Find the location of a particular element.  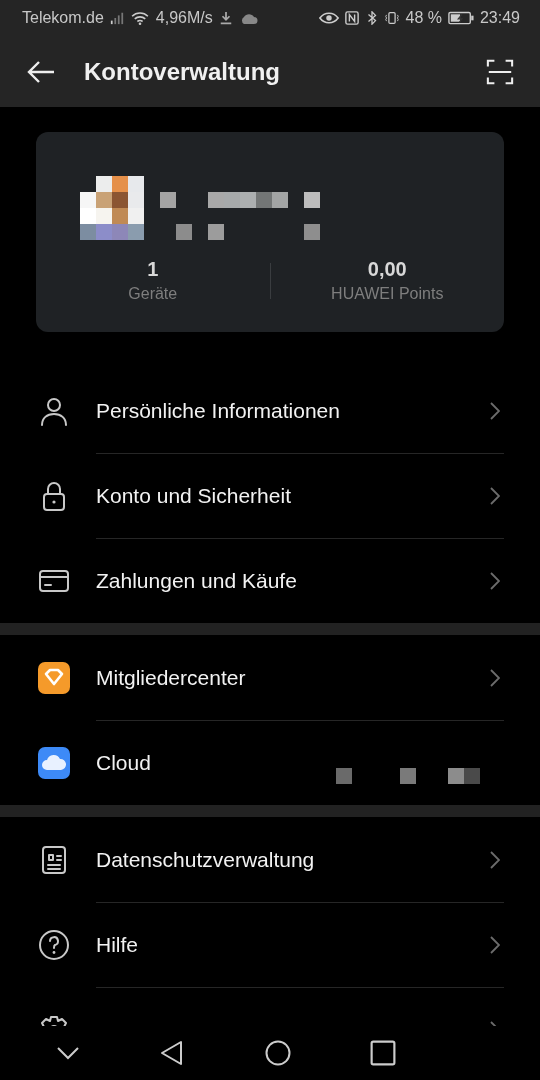

menu-item: Persönliche Informationen is located at coordinates (271, 410).